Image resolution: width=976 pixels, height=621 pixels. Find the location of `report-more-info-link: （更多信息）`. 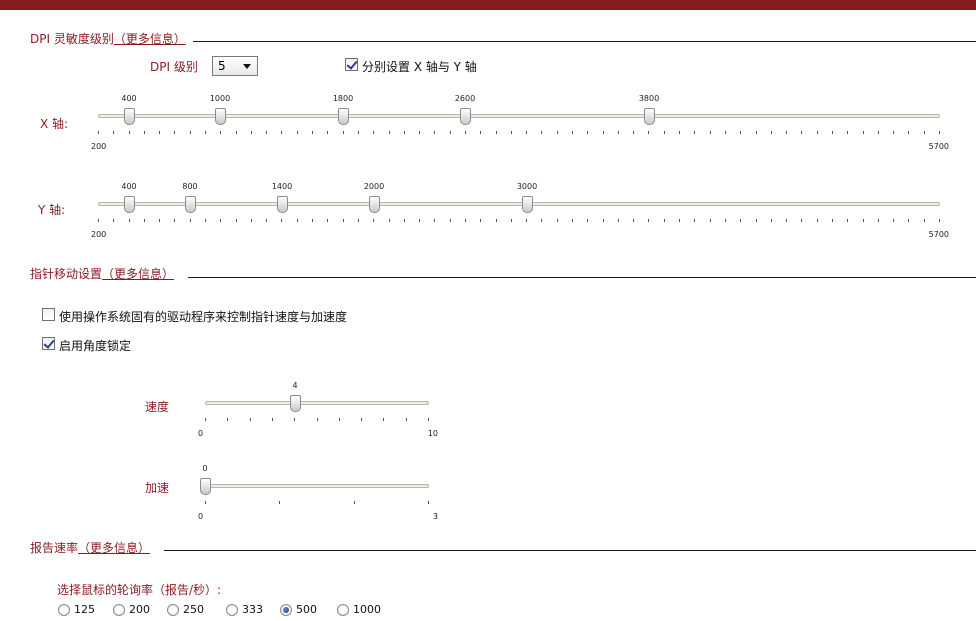

report-more-info-link: （更多信息） is located at coordinates (114, 548).